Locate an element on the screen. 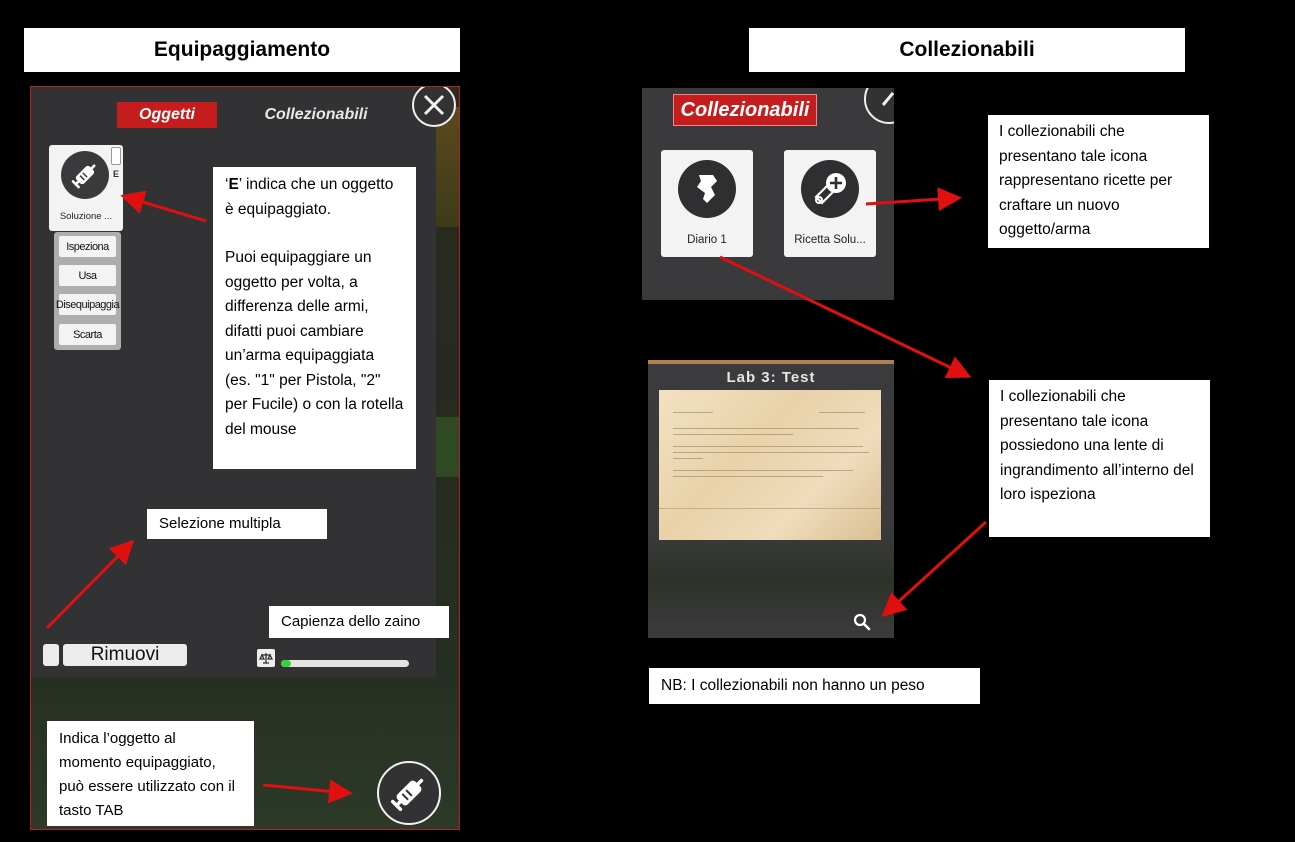 The width and height of the screenshot is (1295, 842). arrow-to-equipped-slot is located at coordinates (307, 791).